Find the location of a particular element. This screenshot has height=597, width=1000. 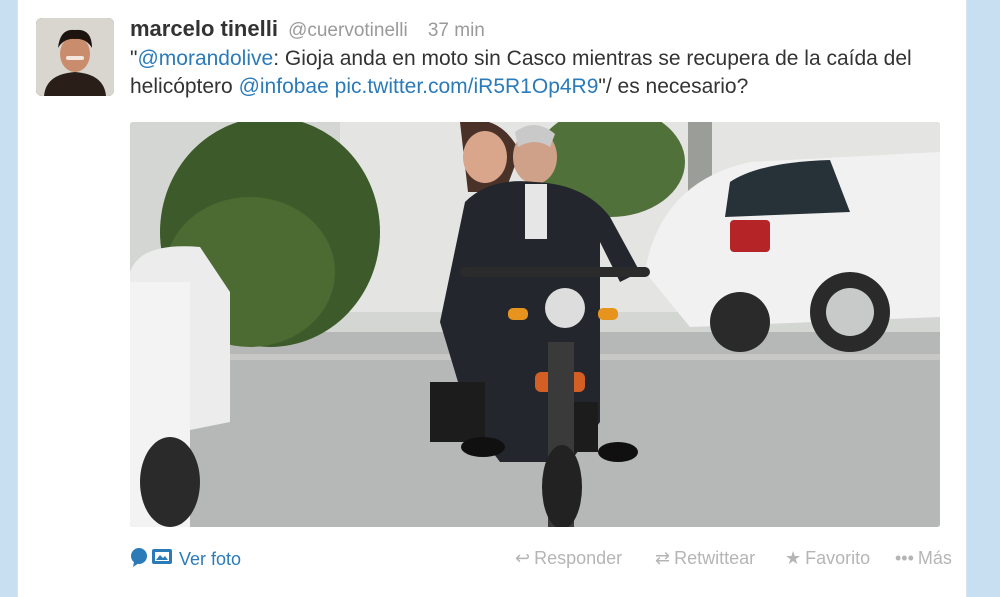

tweet-header: marcelo tinelli @cuervotinelli 37 min is located at coordinates (538, 30).